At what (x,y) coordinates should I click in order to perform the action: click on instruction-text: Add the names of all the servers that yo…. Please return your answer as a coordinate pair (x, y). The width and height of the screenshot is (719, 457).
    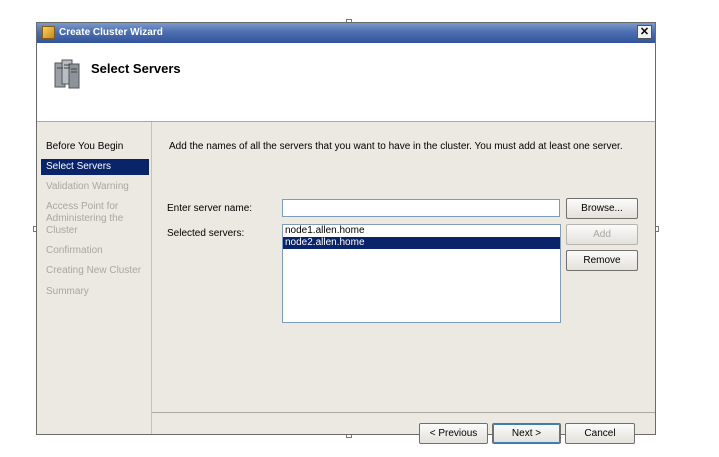
    Looking at the image, I should click on (396, 146).